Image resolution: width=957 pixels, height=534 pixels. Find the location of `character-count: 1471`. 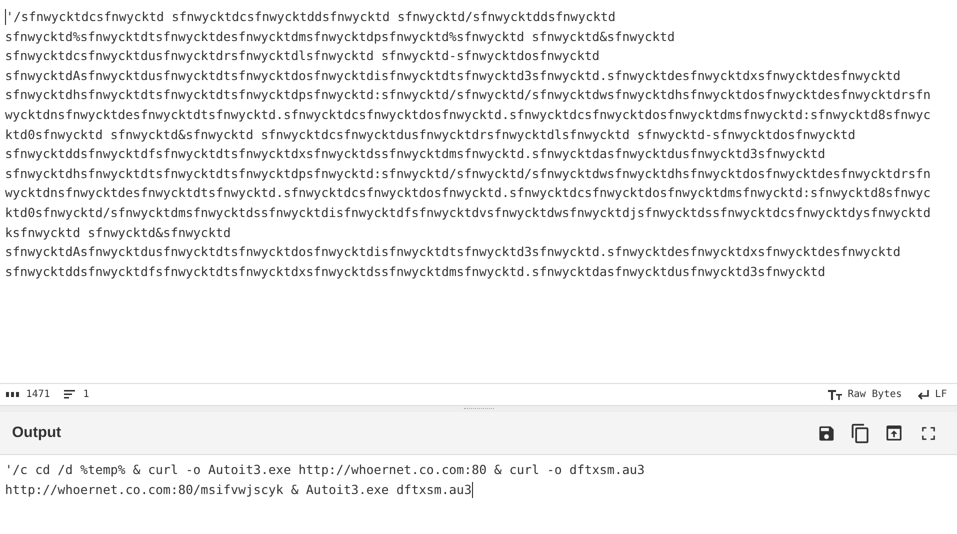

character-count: 1471 is located at coordinates (38, 395).